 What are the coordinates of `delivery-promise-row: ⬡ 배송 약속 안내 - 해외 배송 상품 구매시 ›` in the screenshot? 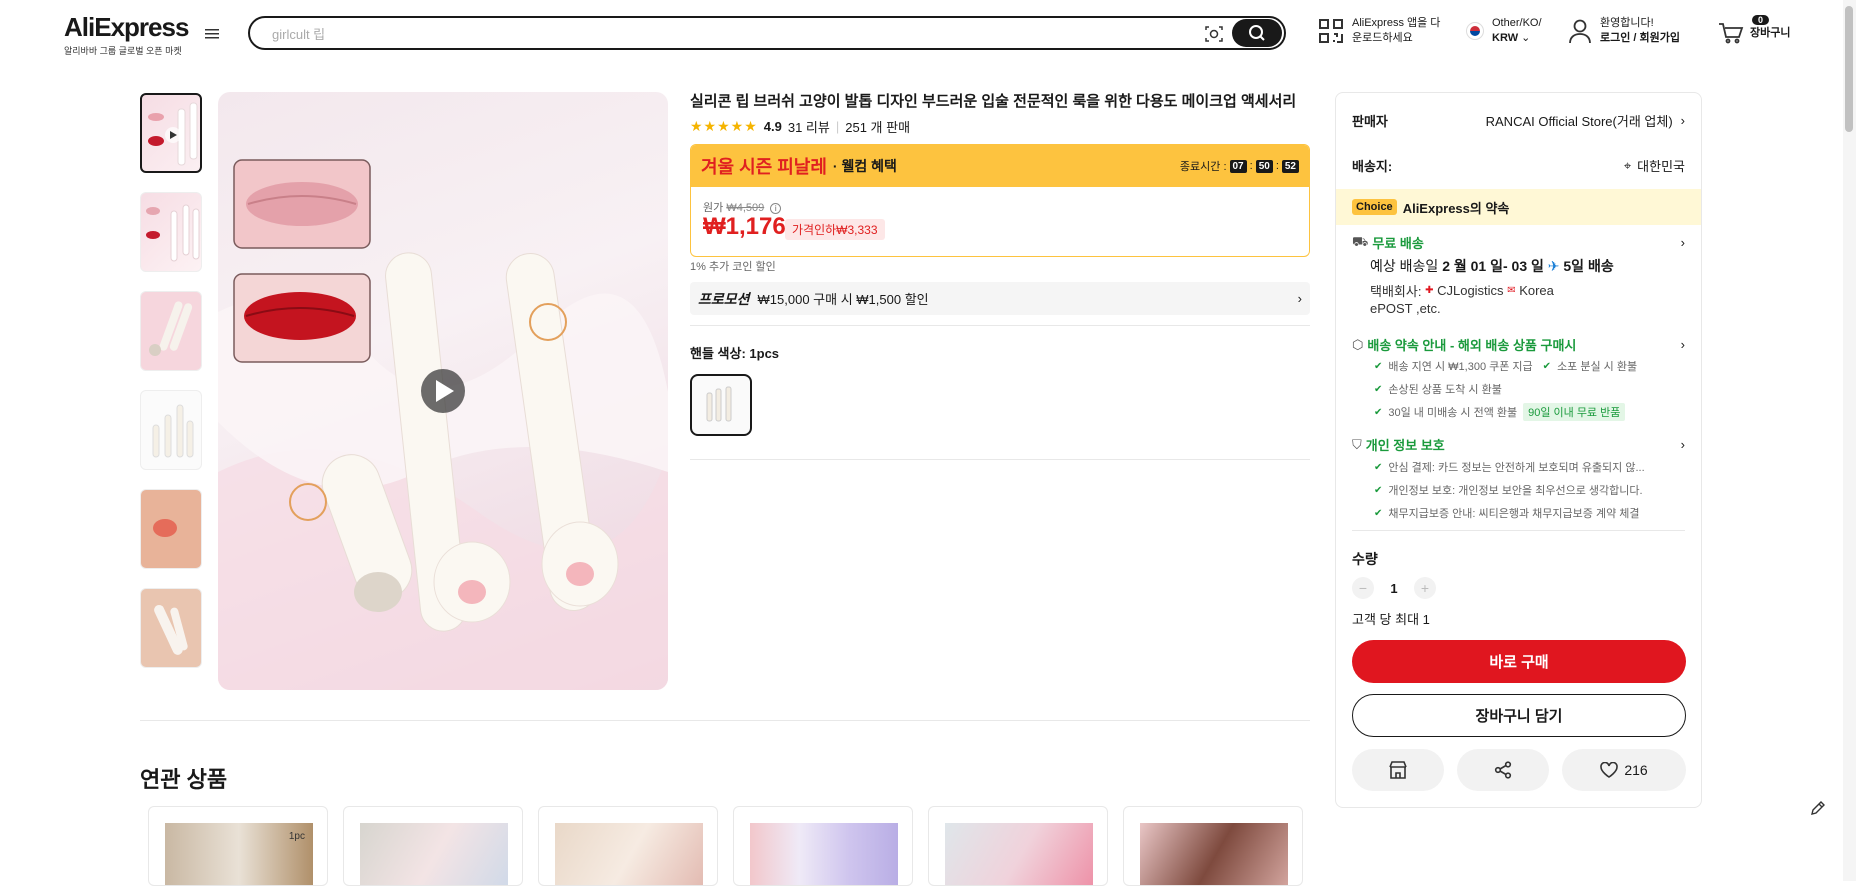 It's located at (1518, 344).